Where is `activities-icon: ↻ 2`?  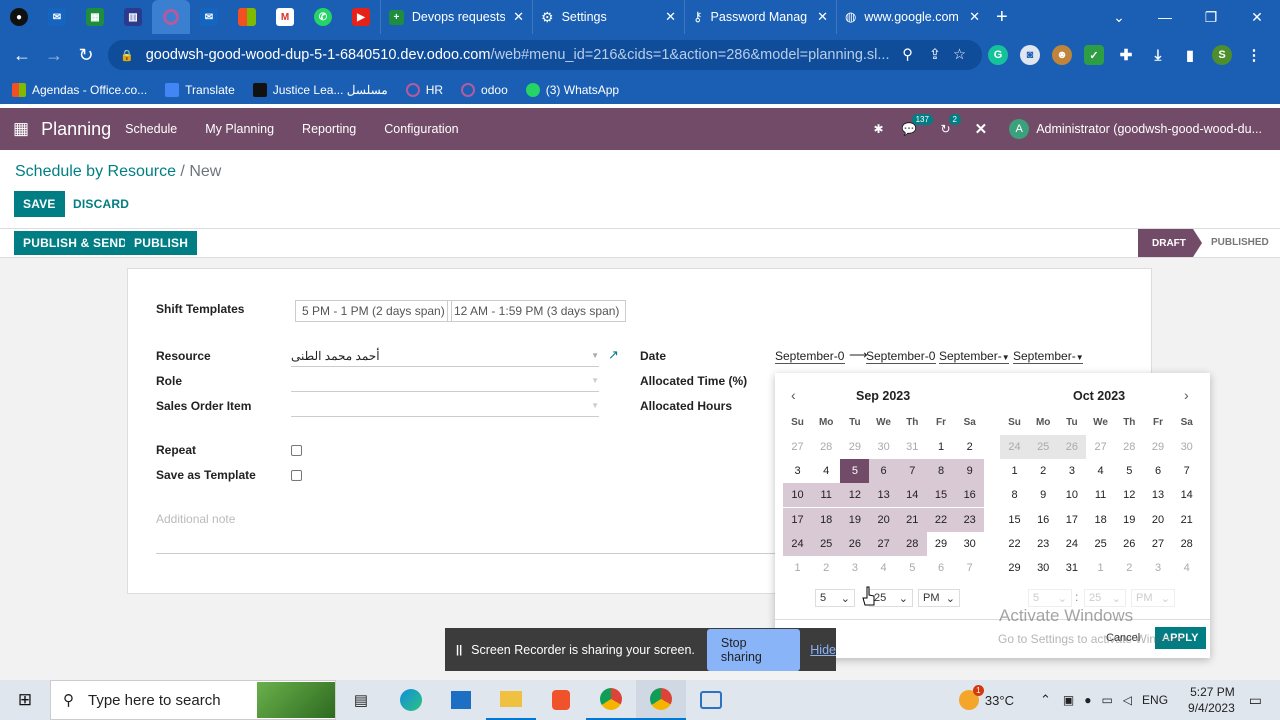
activities-icon: ↻ 2 is located at coordinates (951, 125).